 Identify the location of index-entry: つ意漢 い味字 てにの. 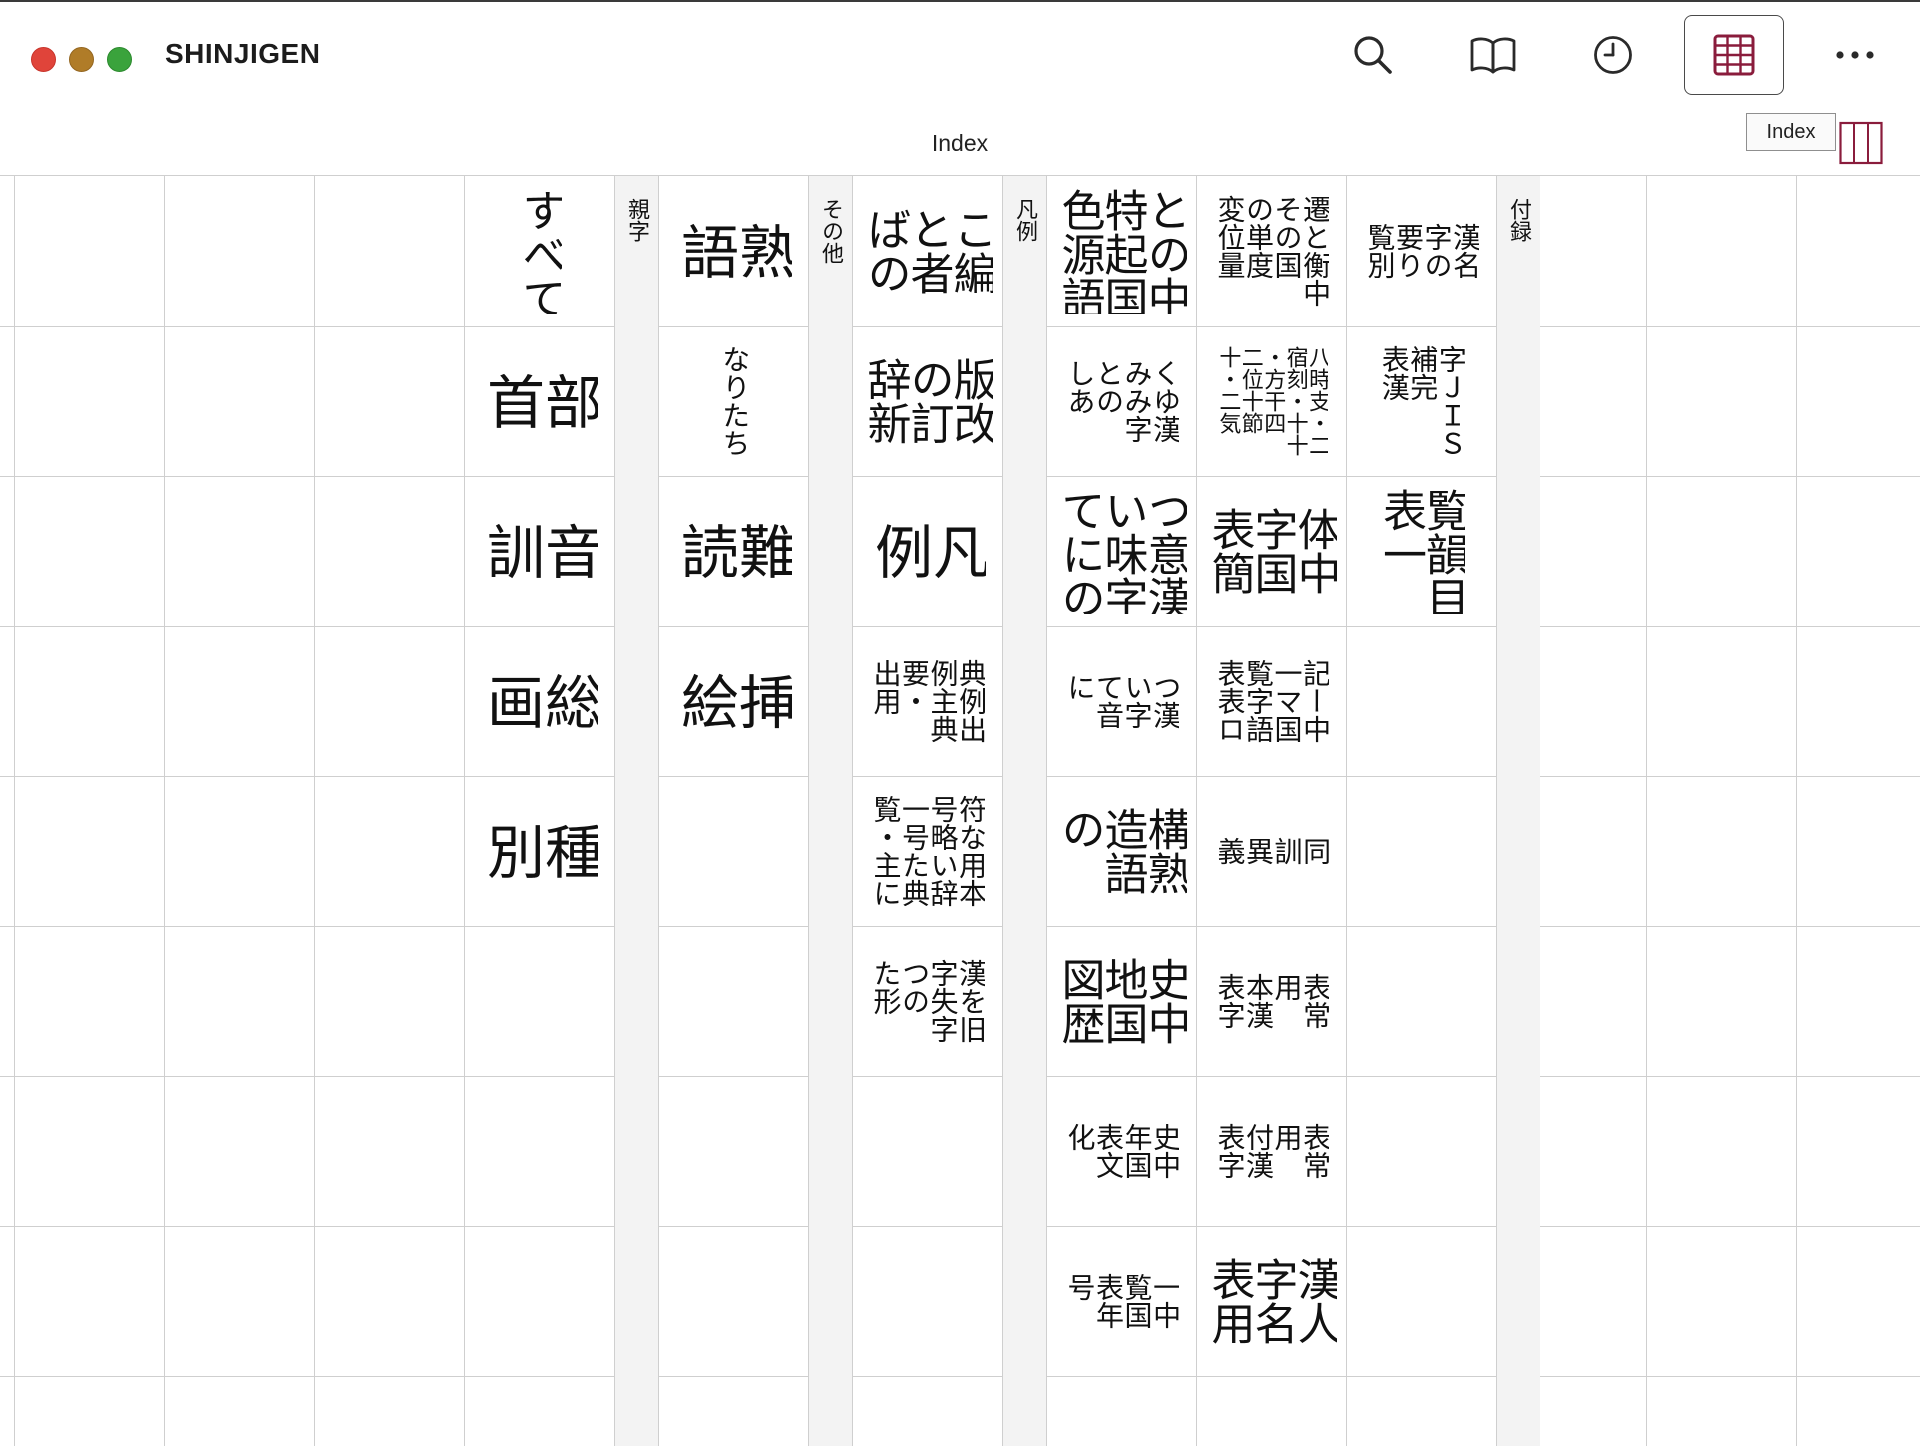
(1122, 551).